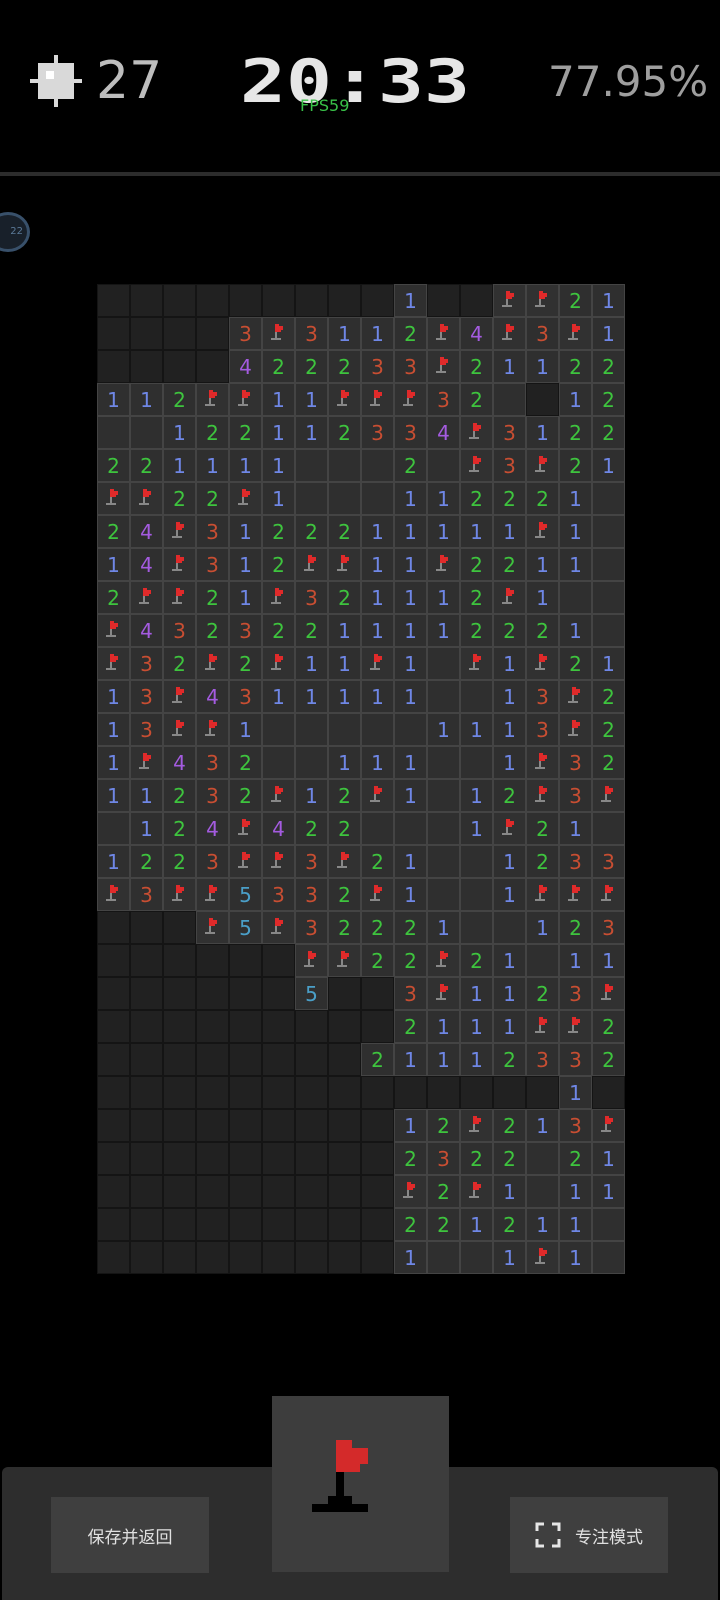 This screenshot has width=720, height=1600. What do you see at coordinates (311, 993) in the screenshot?
I see `revealed-cell: 5` at bounding box center [311, 993].